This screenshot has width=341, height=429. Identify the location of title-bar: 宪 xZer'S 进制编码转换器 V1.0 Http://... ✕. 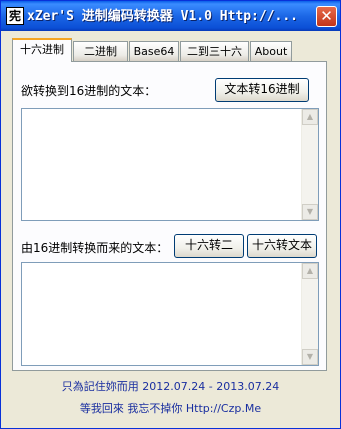
(170, 16).